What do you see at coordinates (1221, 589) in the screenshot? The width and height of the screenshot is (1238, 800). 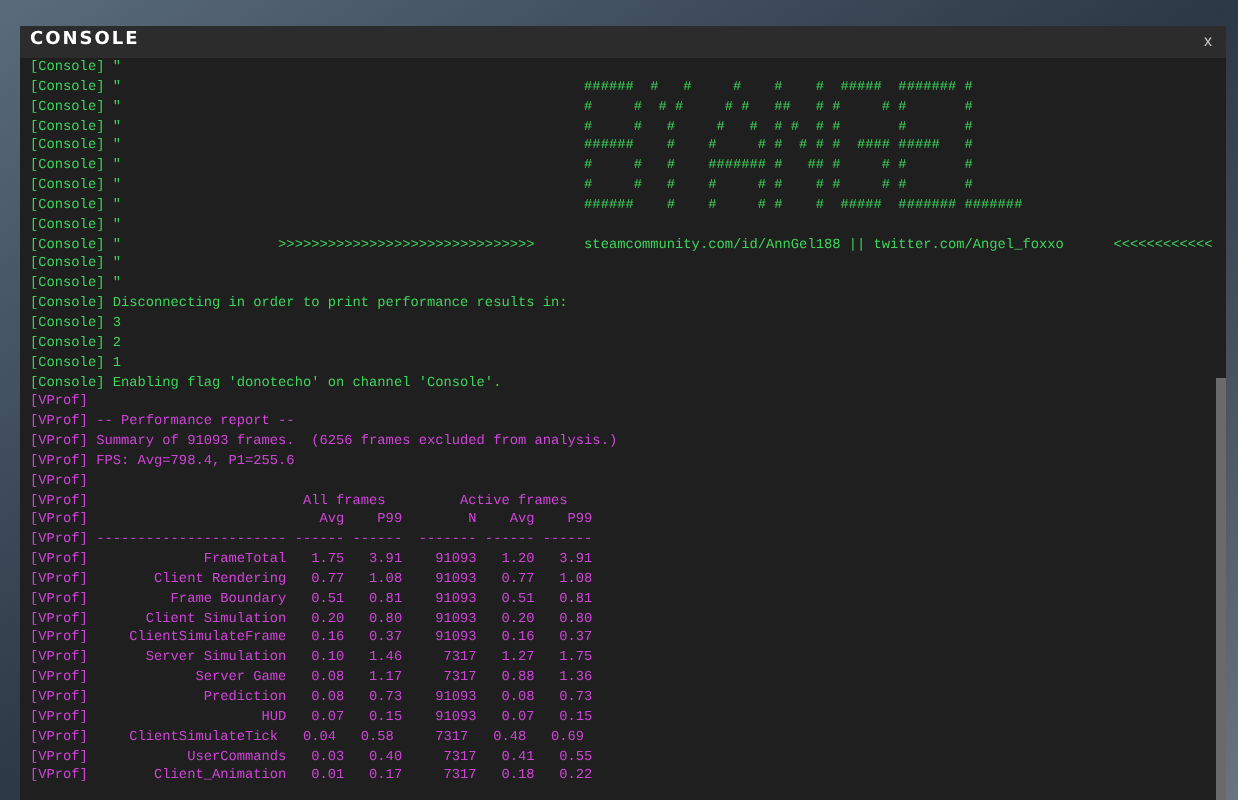 I see `scrollbar-thumb` at bounding box center [1221, 589].